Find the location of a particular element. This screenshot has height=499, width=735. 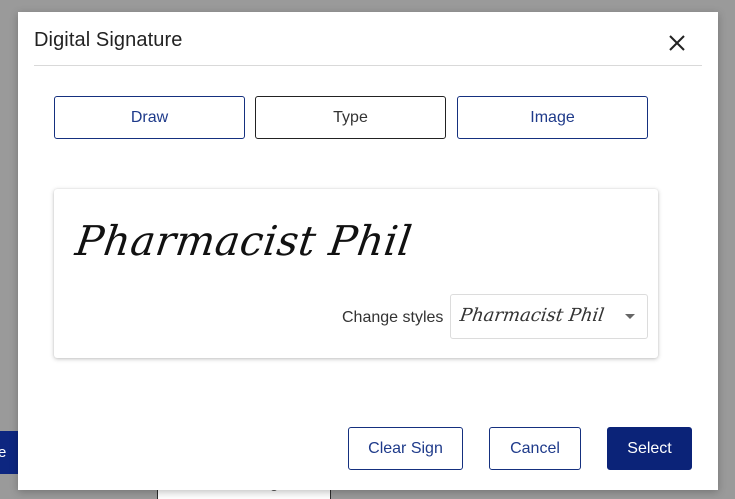

clear-sign-button: Clear Sign is located at coordinates (405, 448).